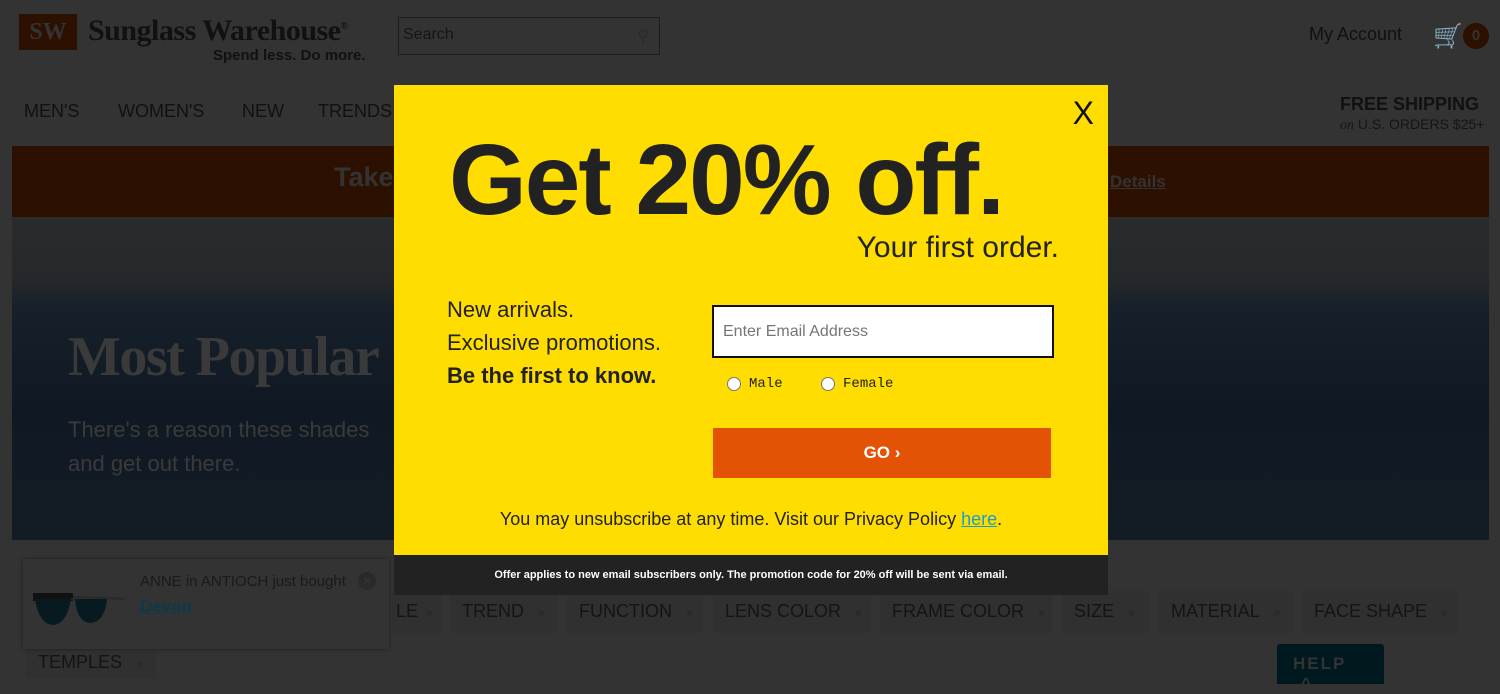 The height and width of the screenshot is (694, 1500). Describe the element at coordinates (783, 611) in the screenshot. I see `filter-label: LENS COLOR` at that location.